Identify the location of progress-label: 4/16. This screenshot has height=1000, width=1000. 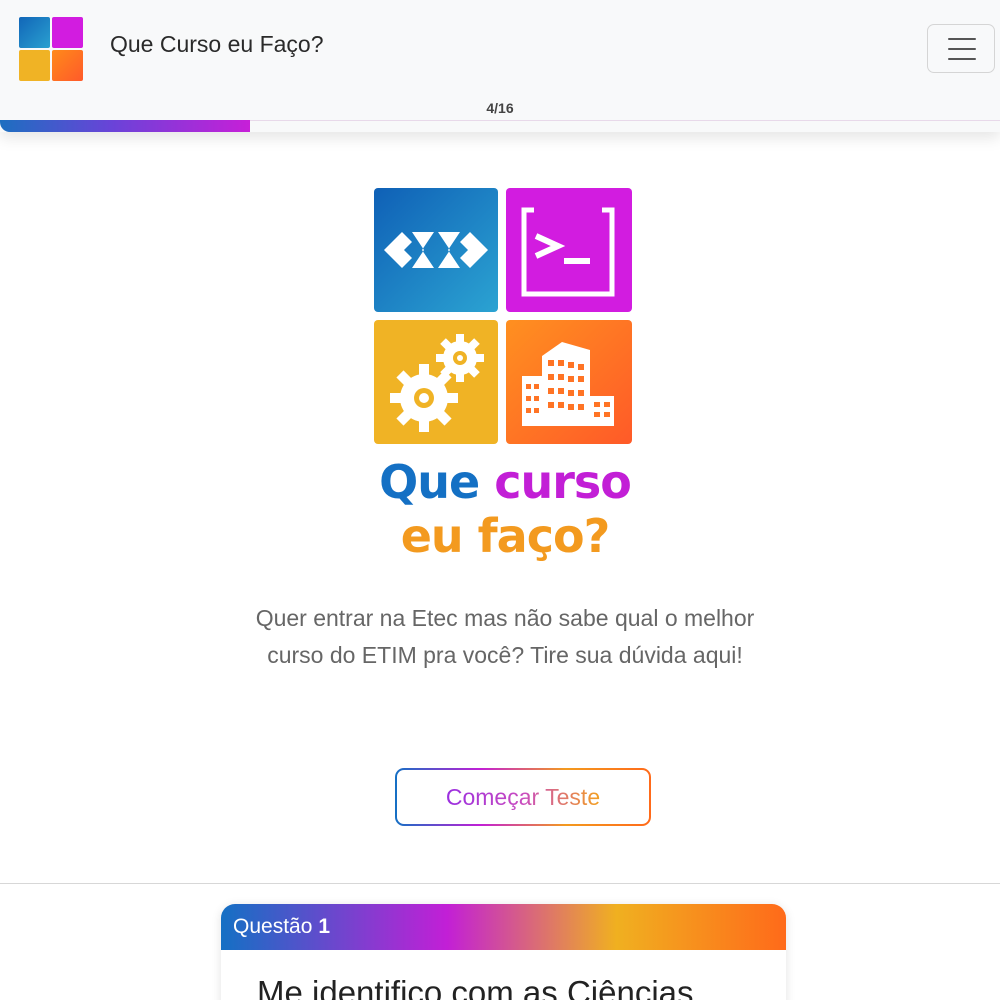
(500, 108).